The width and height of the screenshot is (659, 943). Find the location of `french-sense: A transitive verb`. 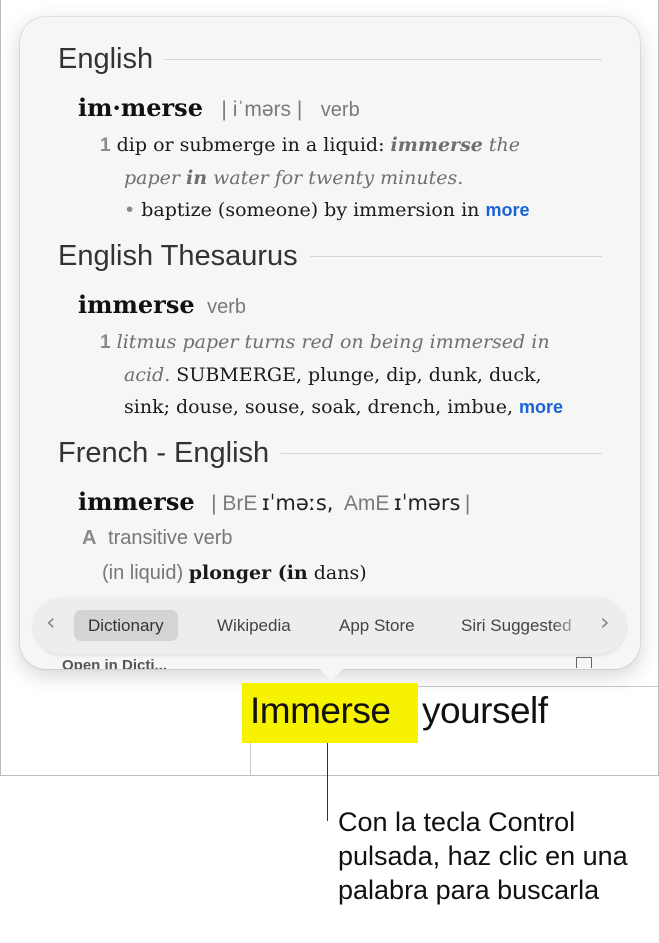

french-sense: A transitive verb is located at coordinates (157, 538).